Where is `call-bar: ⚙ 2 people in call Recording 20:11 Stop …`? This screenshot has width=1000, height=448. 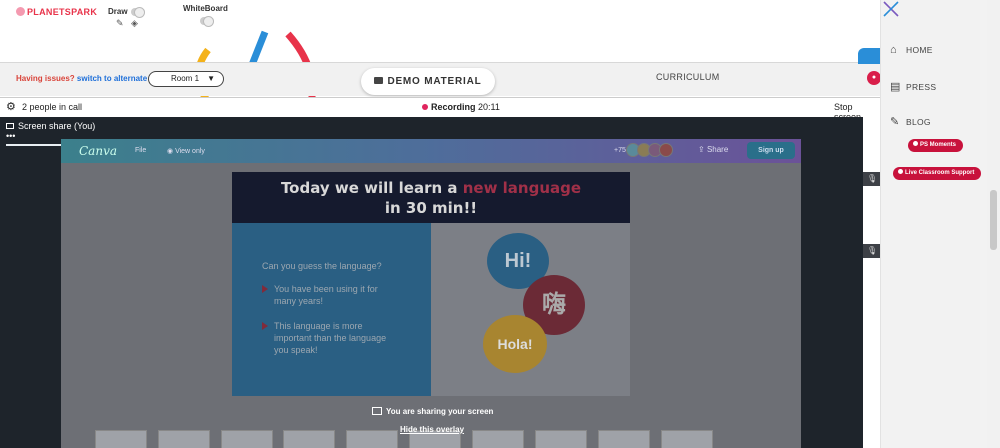 call-bar: ⚙ 2 people in call Recording 20:11 Stop … is located at coordinates (440, 109).